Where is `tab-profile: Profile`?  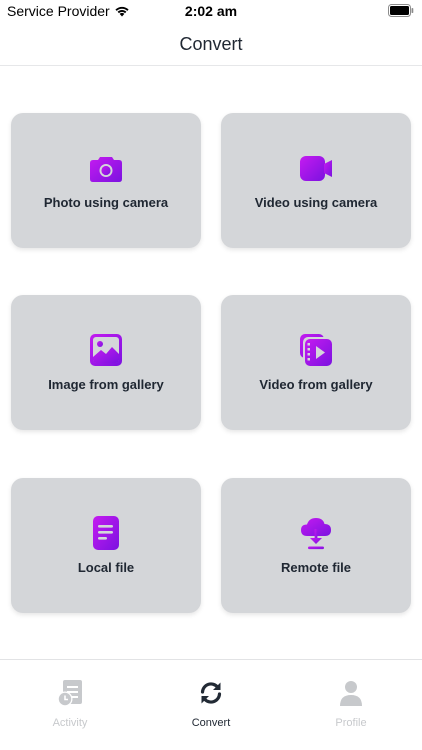 tab-profile: Profile is located at coordinates (351, 705).